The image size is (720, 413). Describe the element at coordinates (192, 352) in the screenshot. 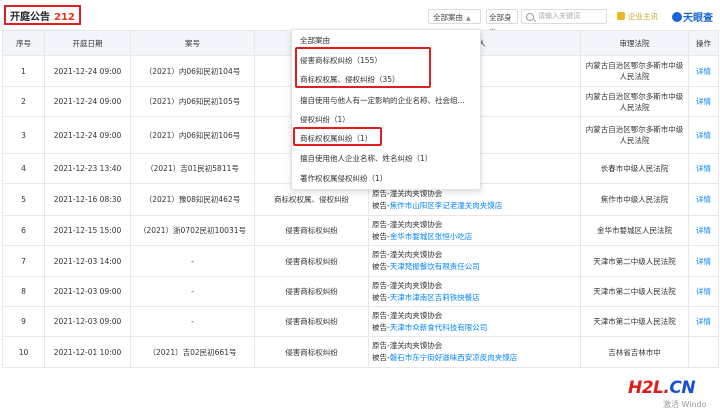

I see `row-case-number: （2021）吉02民初661号` at that location.